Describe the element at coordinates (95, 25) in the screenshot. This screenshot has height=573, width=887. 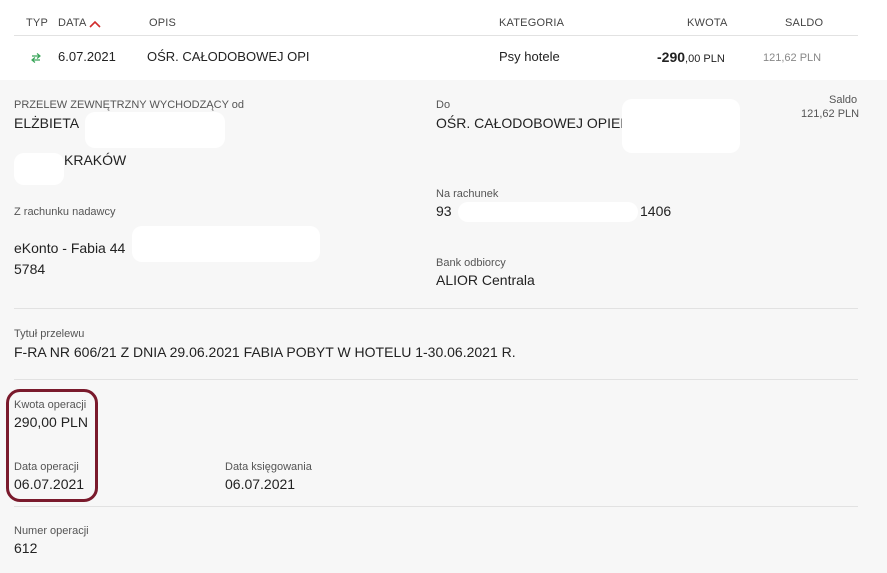
I see `sort-ascending-icon` at that location.